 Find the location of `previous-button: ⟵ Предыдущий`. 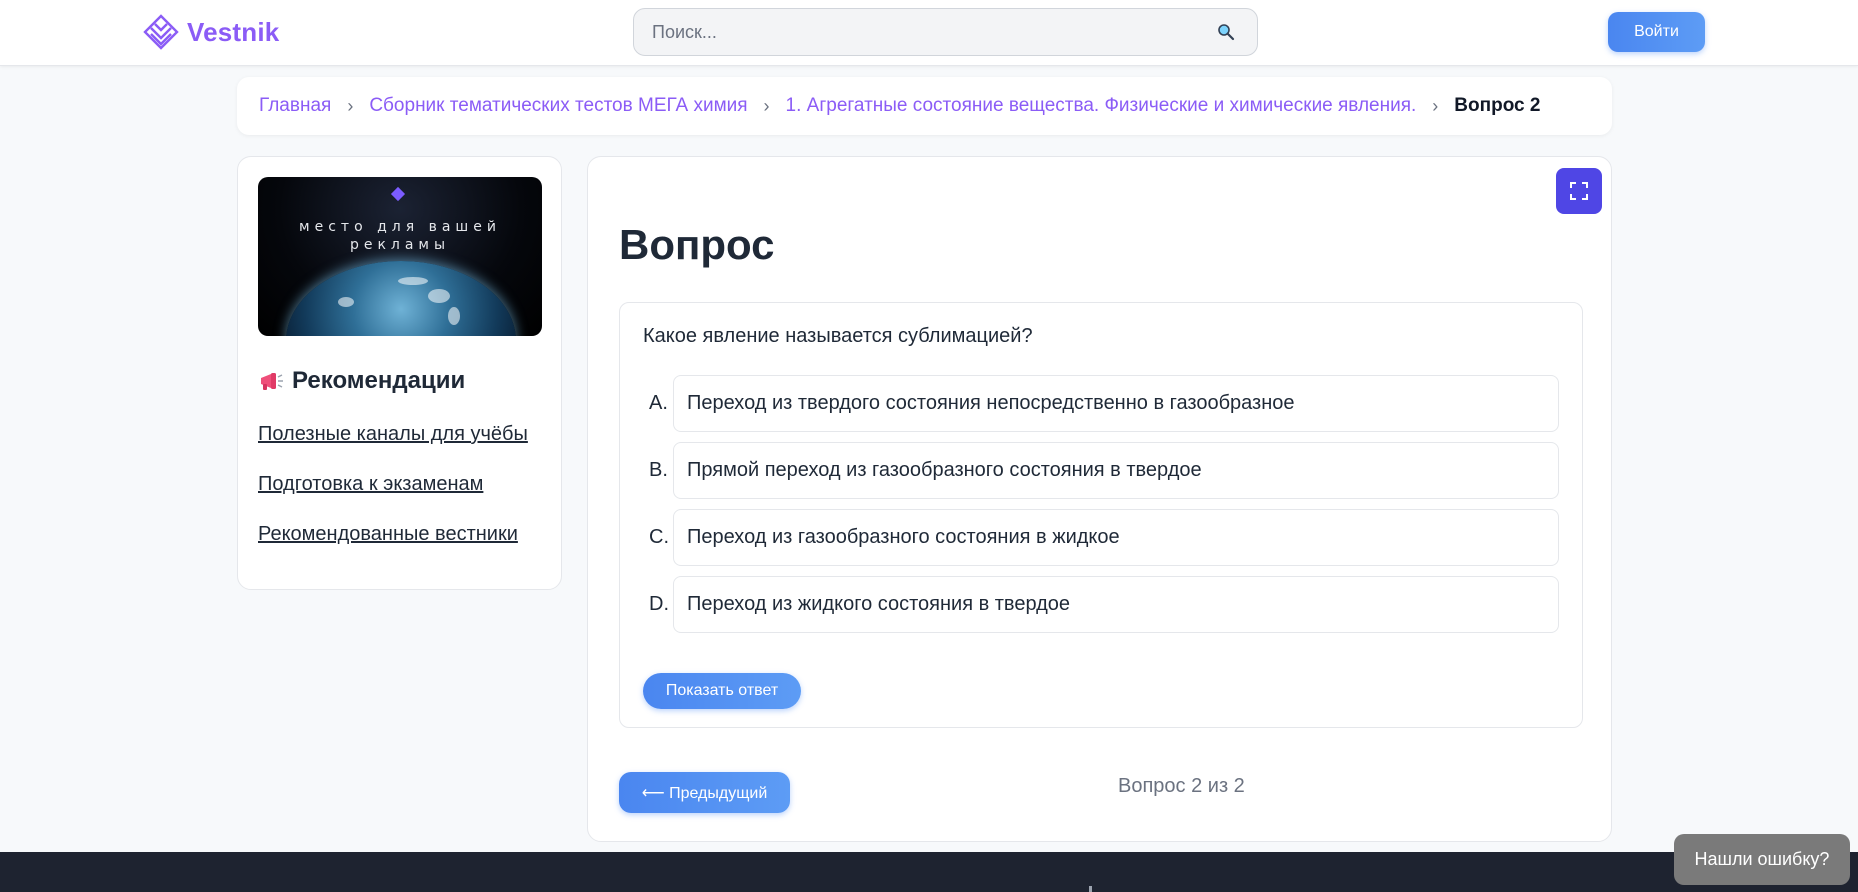

previous-button: ⟵ Предыдущий is located at coordinates (704, 792).